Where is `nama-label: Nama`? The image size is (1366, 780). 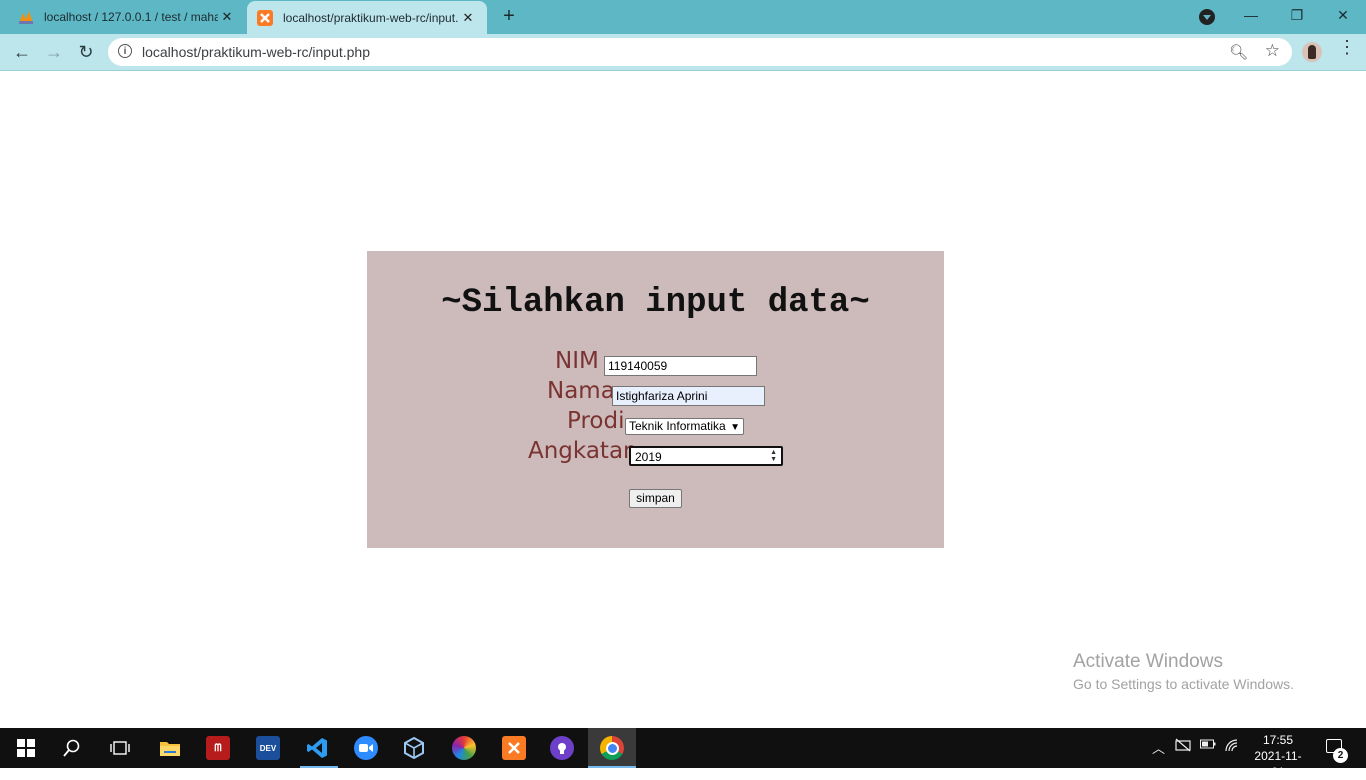 nama-label: Nama is located at coordinates (581, 391).